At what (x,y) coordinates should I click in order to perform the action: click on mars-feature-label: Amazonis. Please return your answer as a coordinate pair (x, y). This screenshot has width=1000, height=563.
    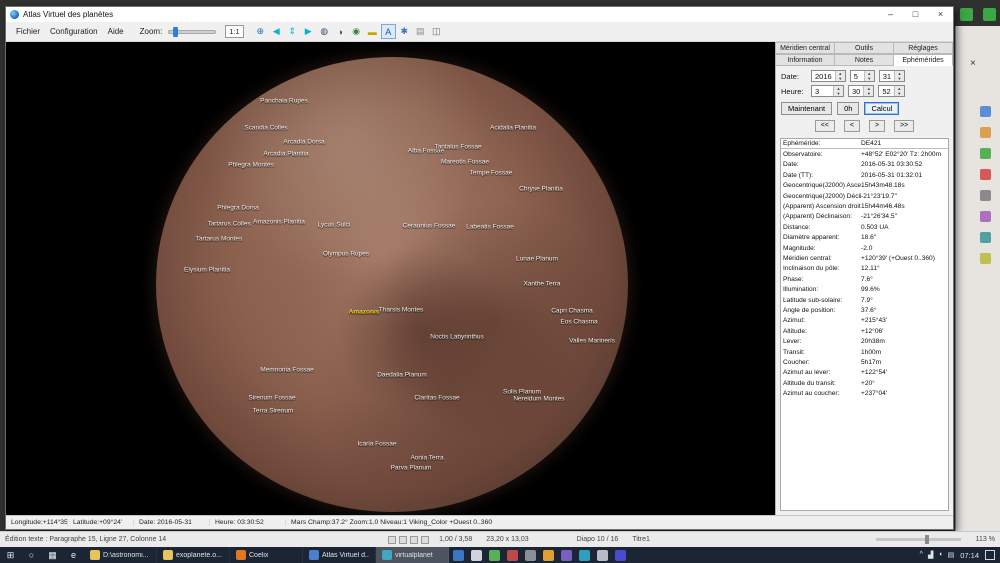
    Looking at the image, I should click on (364, 312).